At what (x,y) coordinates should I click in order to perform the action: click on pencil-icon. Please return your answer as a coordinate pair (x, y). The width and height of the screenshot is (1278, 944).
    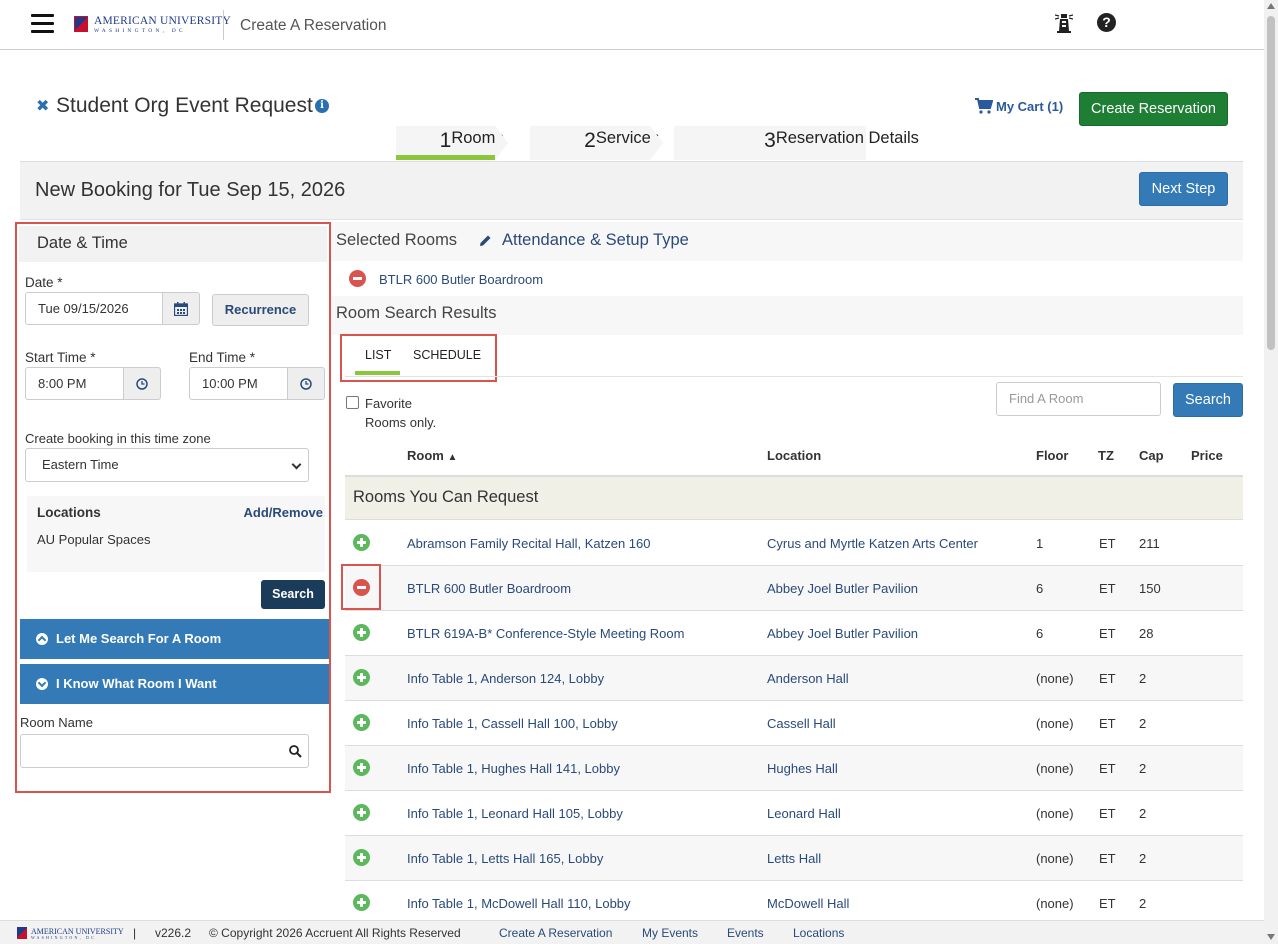
    Looking at the image, I should click on (485, 240).